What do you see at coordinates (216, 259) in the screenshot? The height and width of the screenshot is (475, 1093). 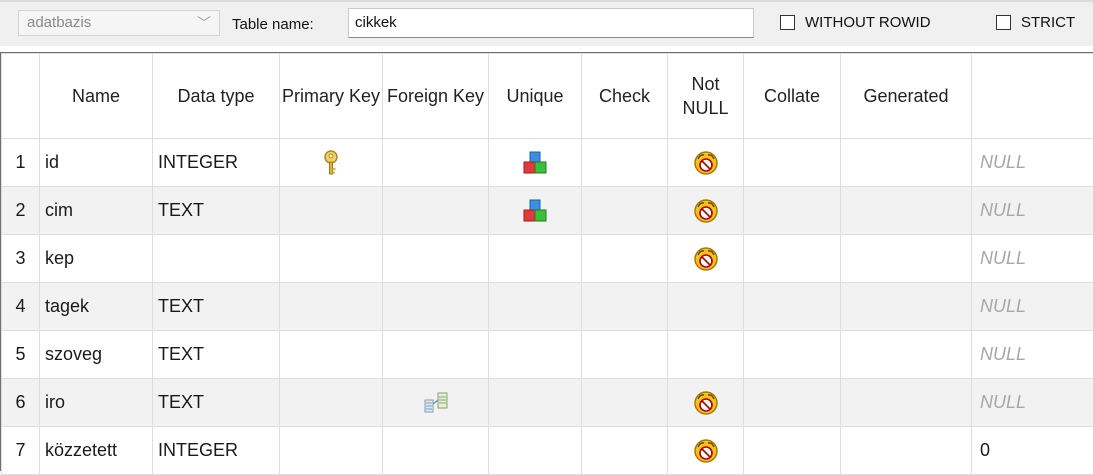 I see `data-type-cell` at bounding box center [216, 259].